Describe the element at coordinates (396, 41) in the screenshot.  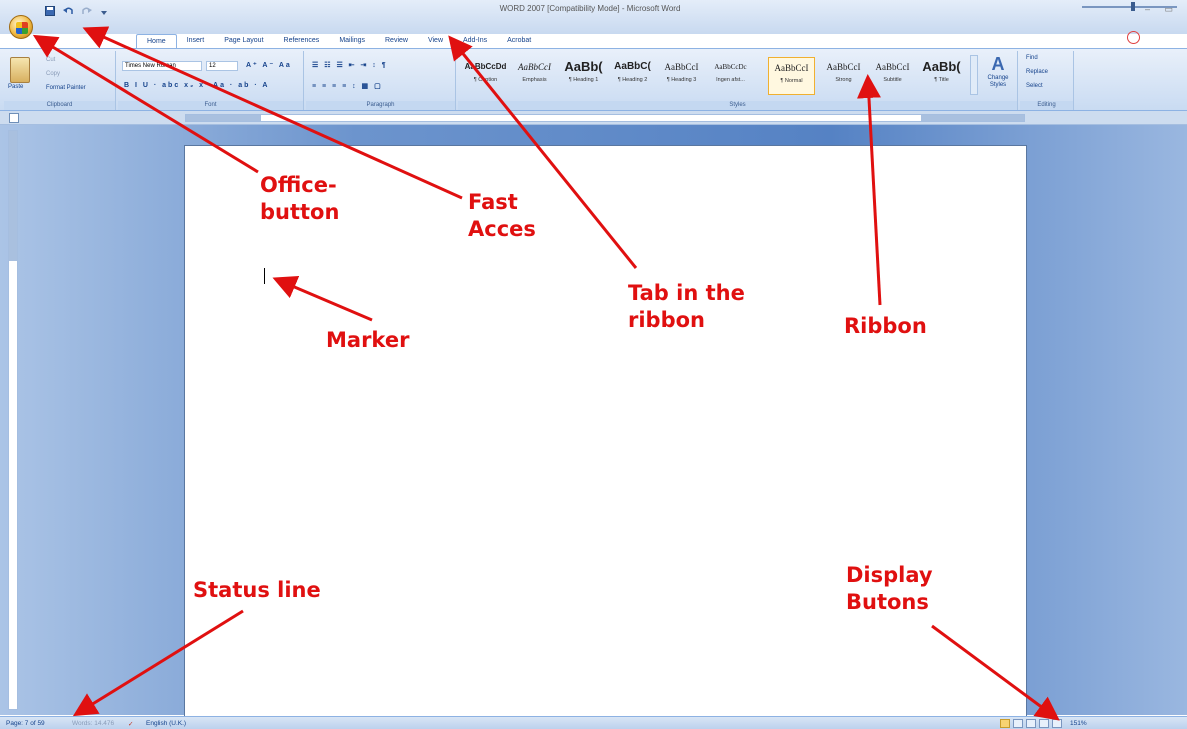
I see `tab-review: Review` at that location.